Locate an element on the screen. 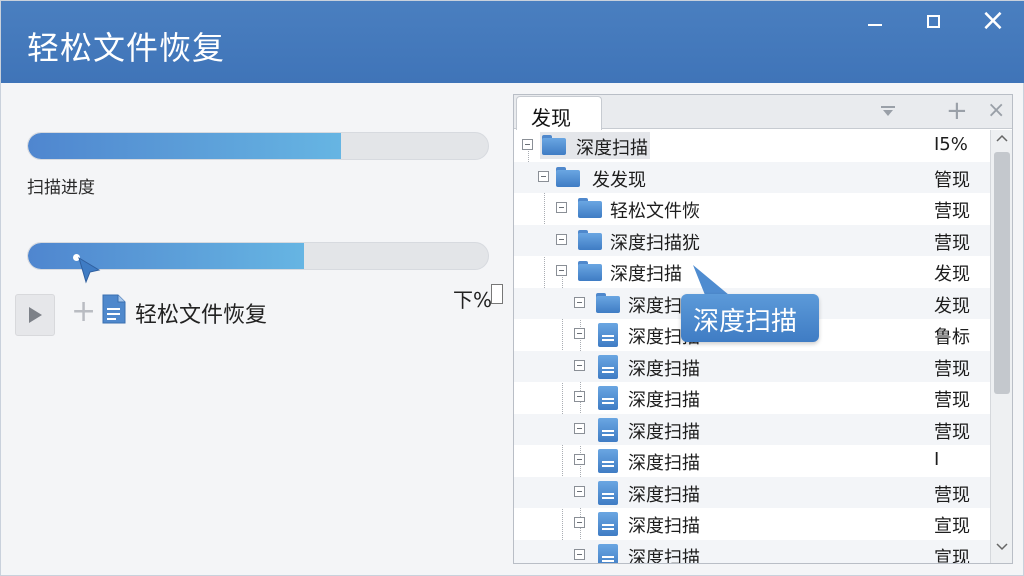 The height and width of the screenshot is (576, 1024). add-tab-button: + is located at coordinates (957, 111).